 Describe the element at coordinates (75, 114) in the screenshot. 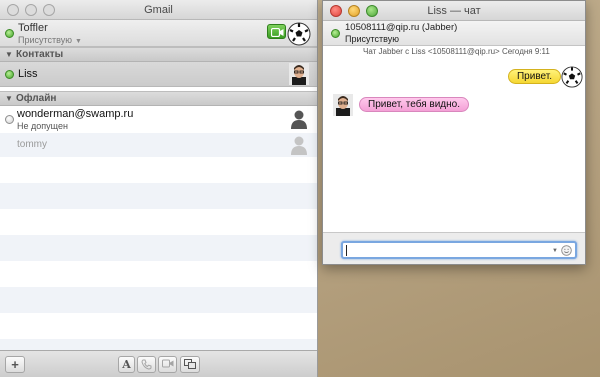

I see `buddy-name: wonderman@swamp.ru` at that location.